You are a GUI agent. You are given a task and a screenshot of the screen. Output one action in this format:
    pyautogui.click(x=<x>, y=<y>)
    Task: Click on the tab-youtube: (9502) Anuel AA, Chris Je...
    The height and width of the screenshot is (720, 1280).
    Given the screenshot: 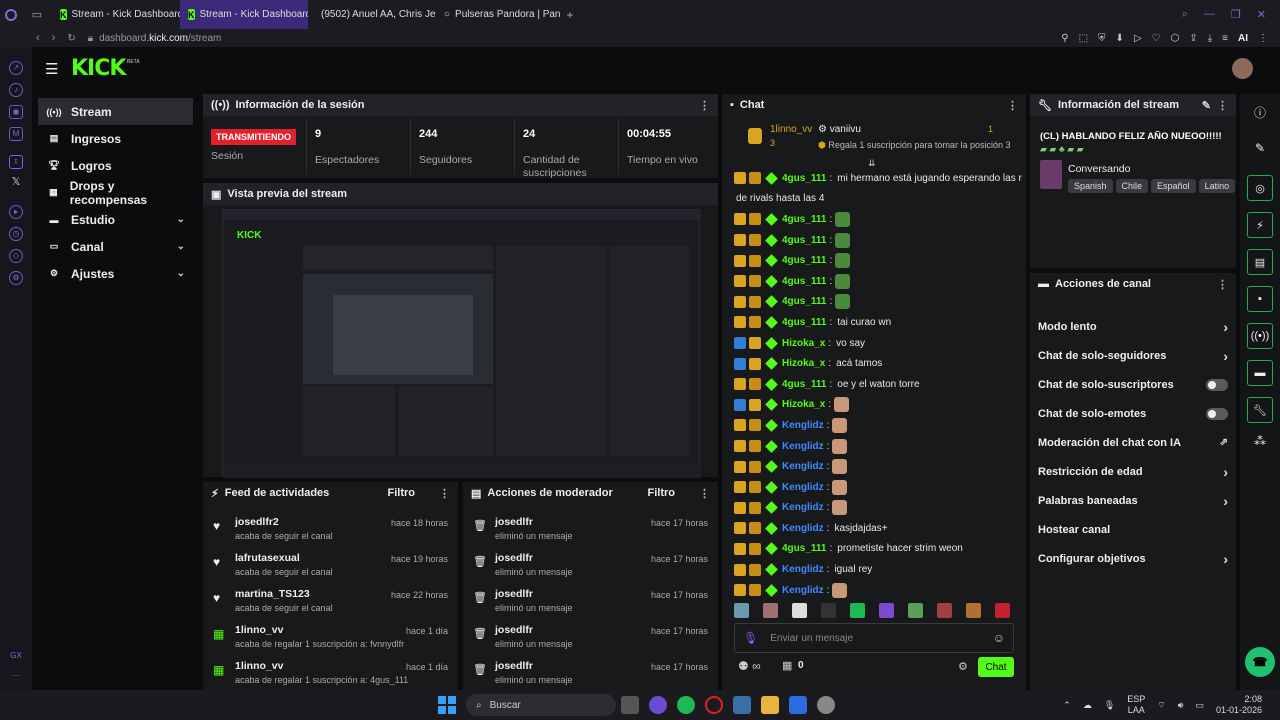 What is the action you would take?
    pyautogui.click(x=372, y=14)
    